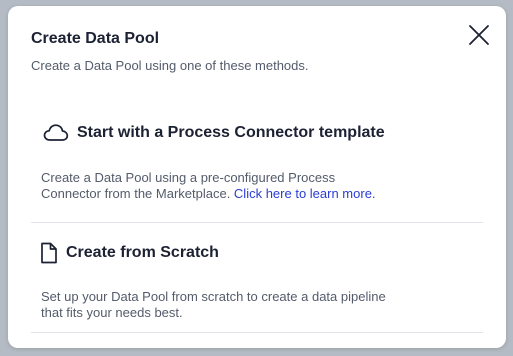 Image resolution: width=513 pixels, height=356 pixels. I want to click on option-header: Start with a Process Connector template, so click(208, 133).